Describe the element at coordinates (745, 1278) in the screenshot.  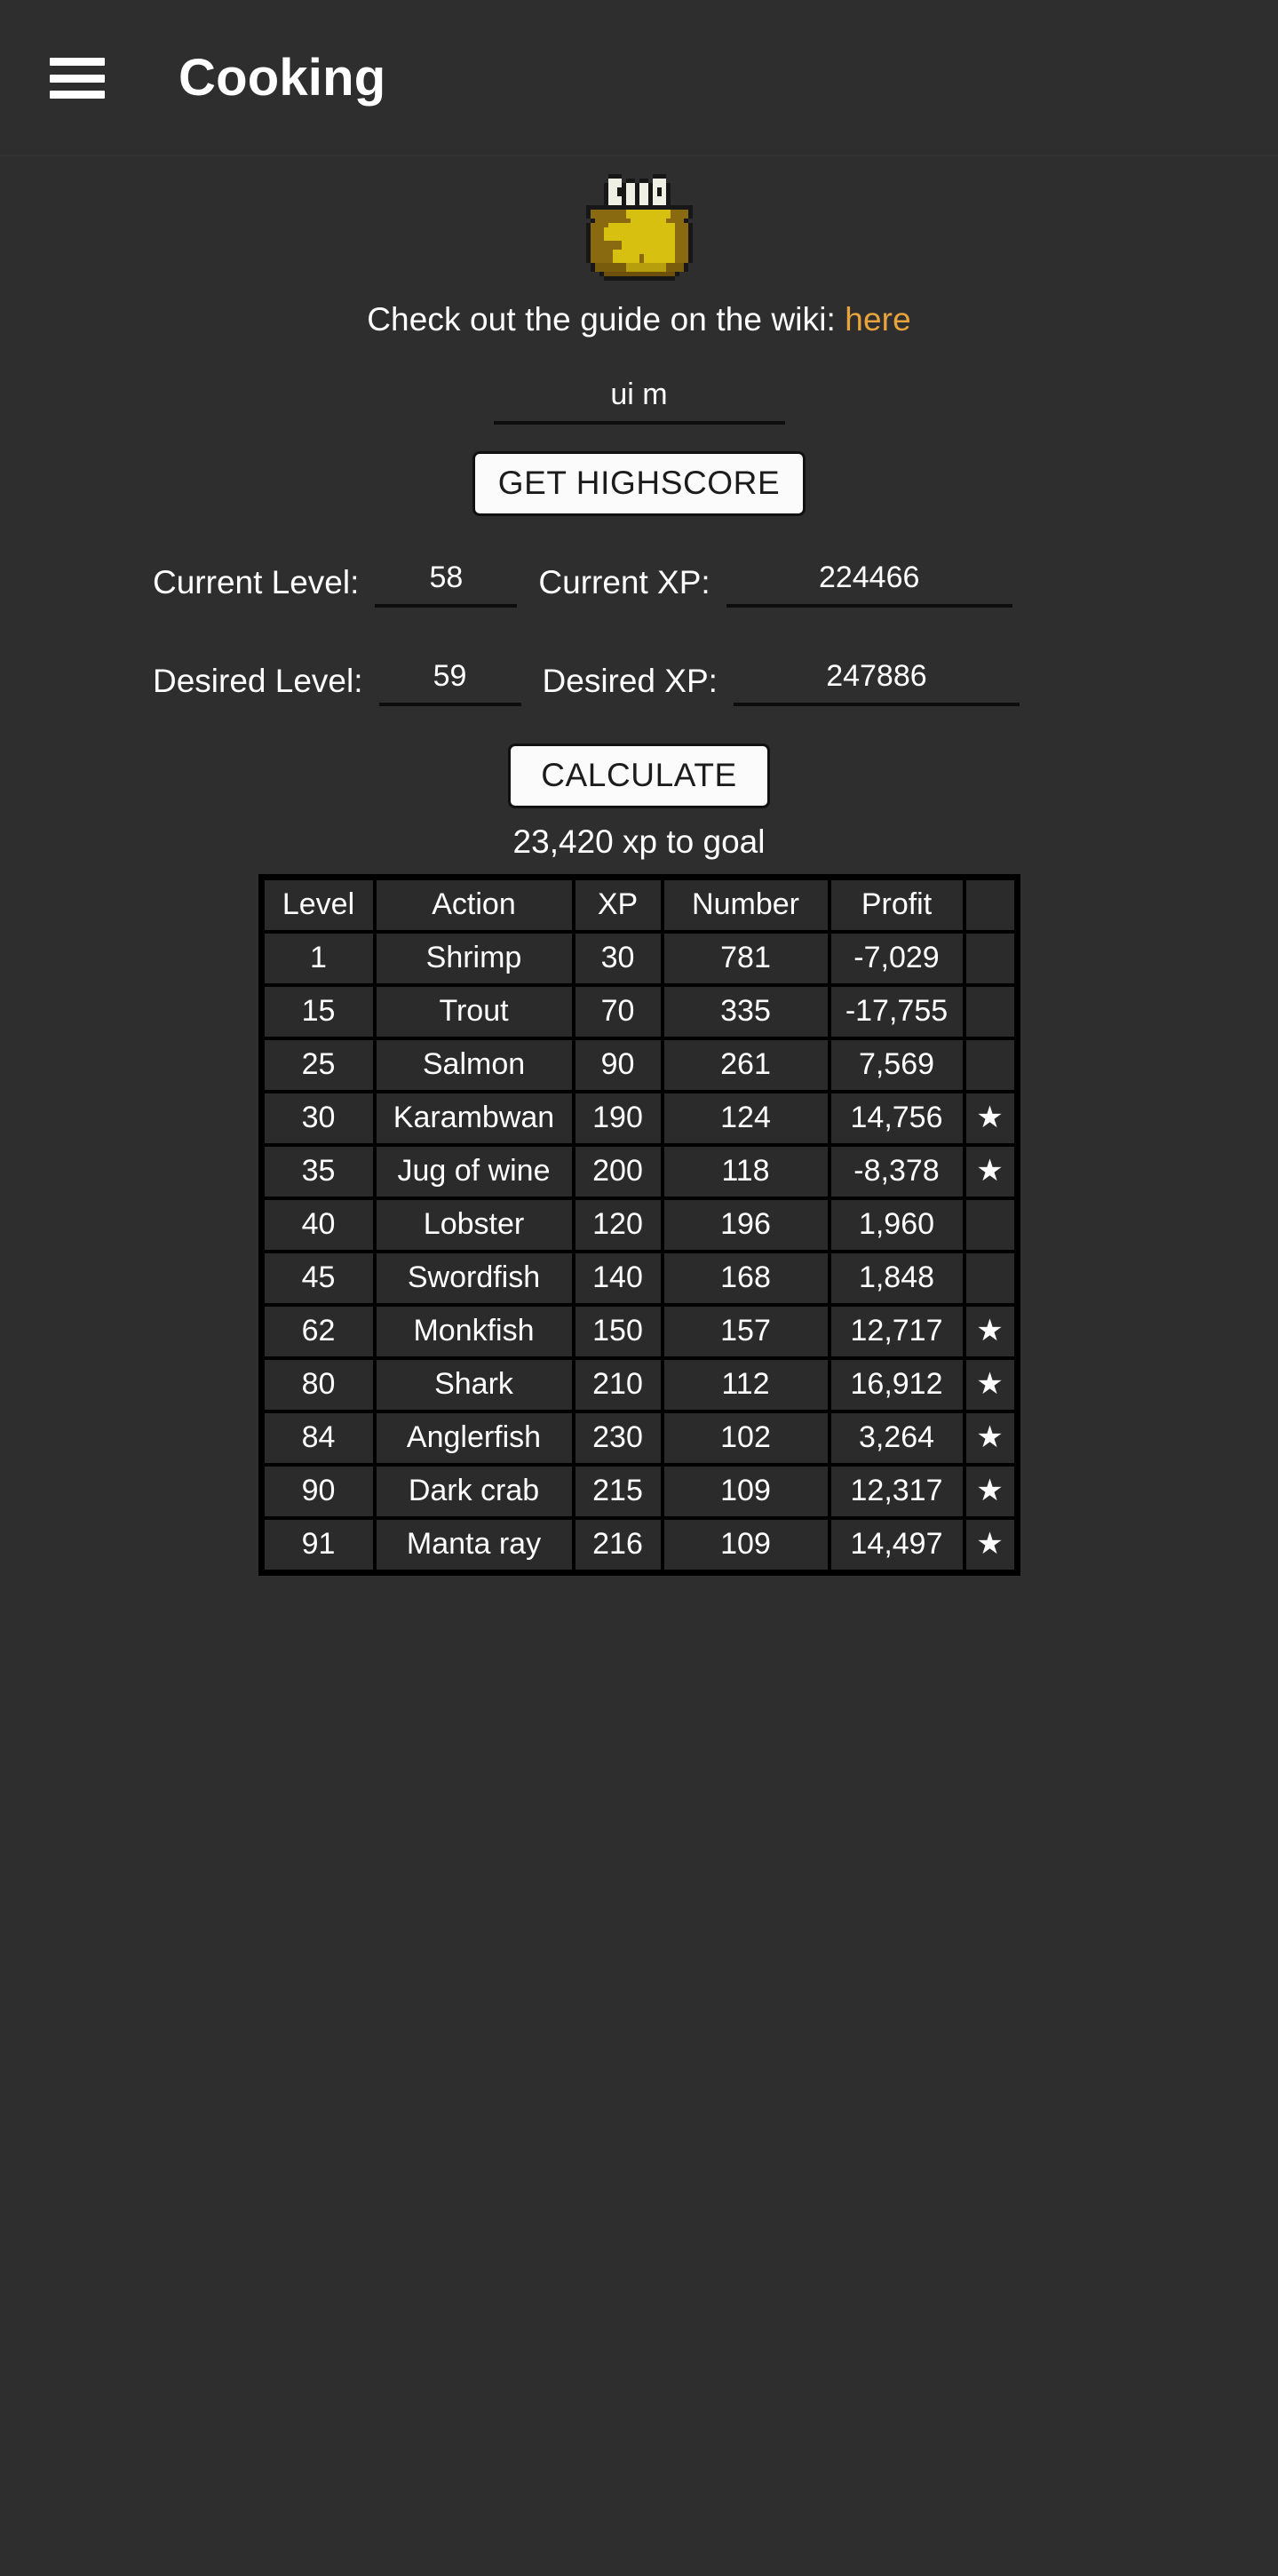
I see `cell-number: 168` at that location.